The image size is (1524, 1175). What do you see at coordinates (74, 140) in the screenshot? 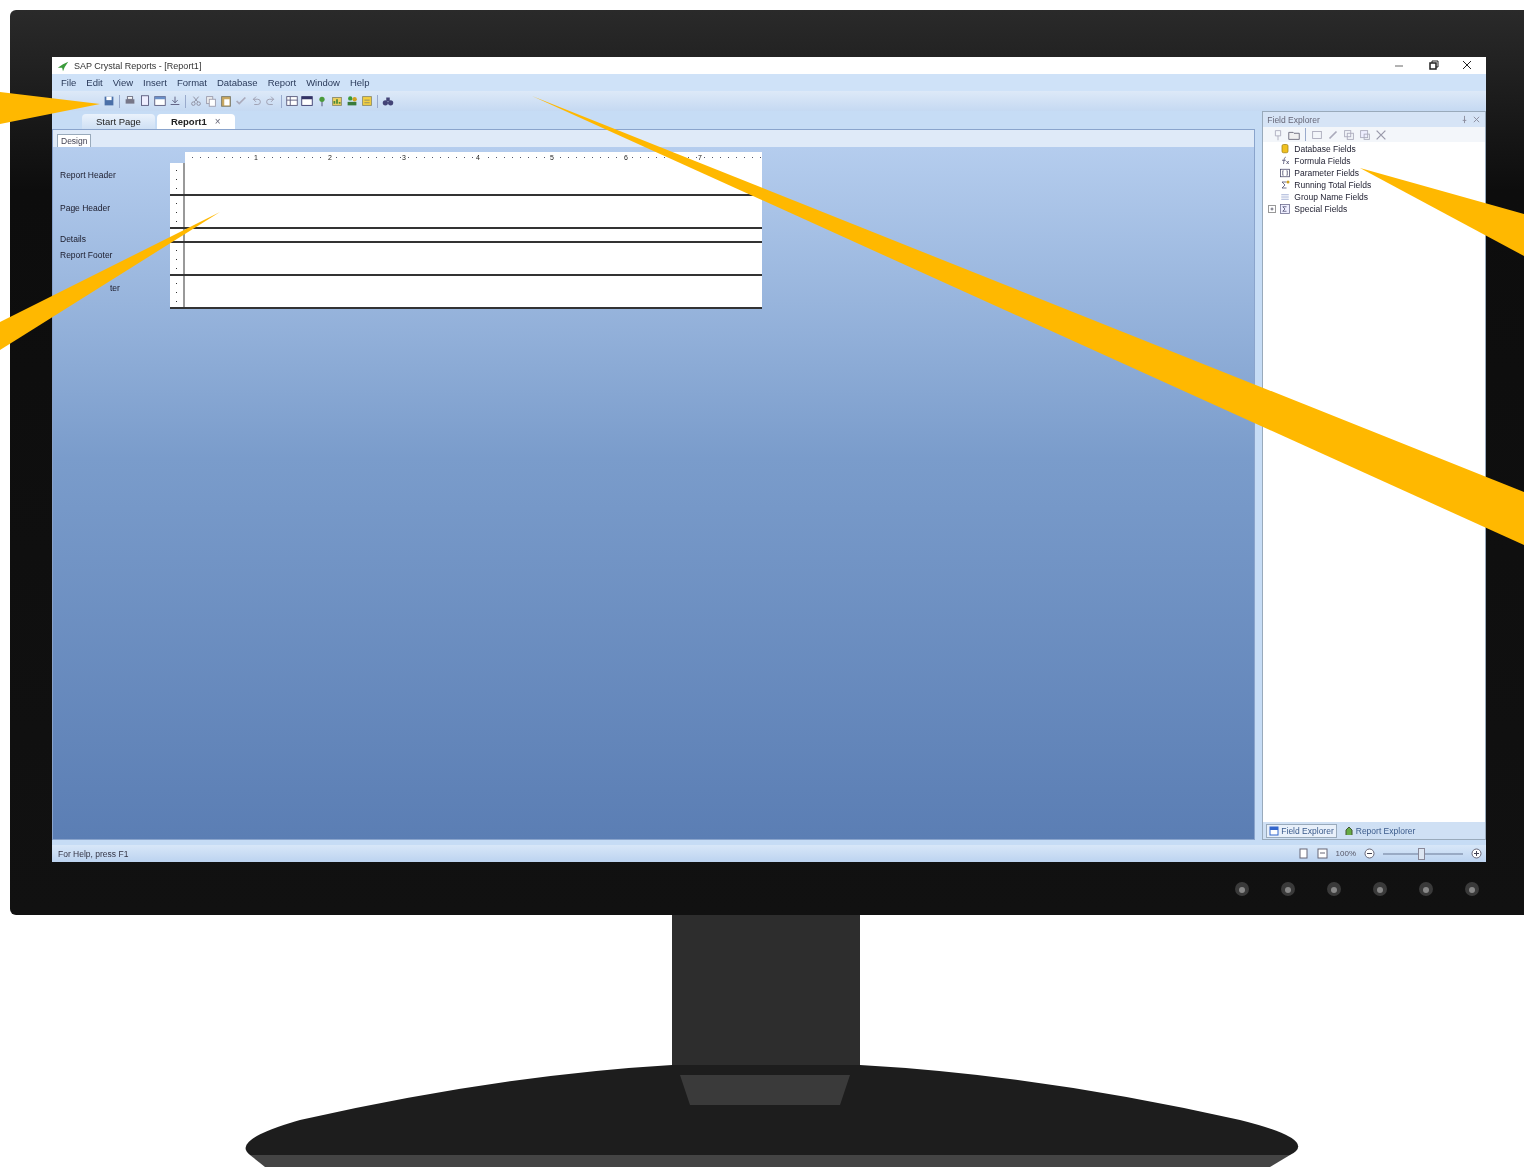
I see `view-tab: Design` at bounding box center [74, 140].